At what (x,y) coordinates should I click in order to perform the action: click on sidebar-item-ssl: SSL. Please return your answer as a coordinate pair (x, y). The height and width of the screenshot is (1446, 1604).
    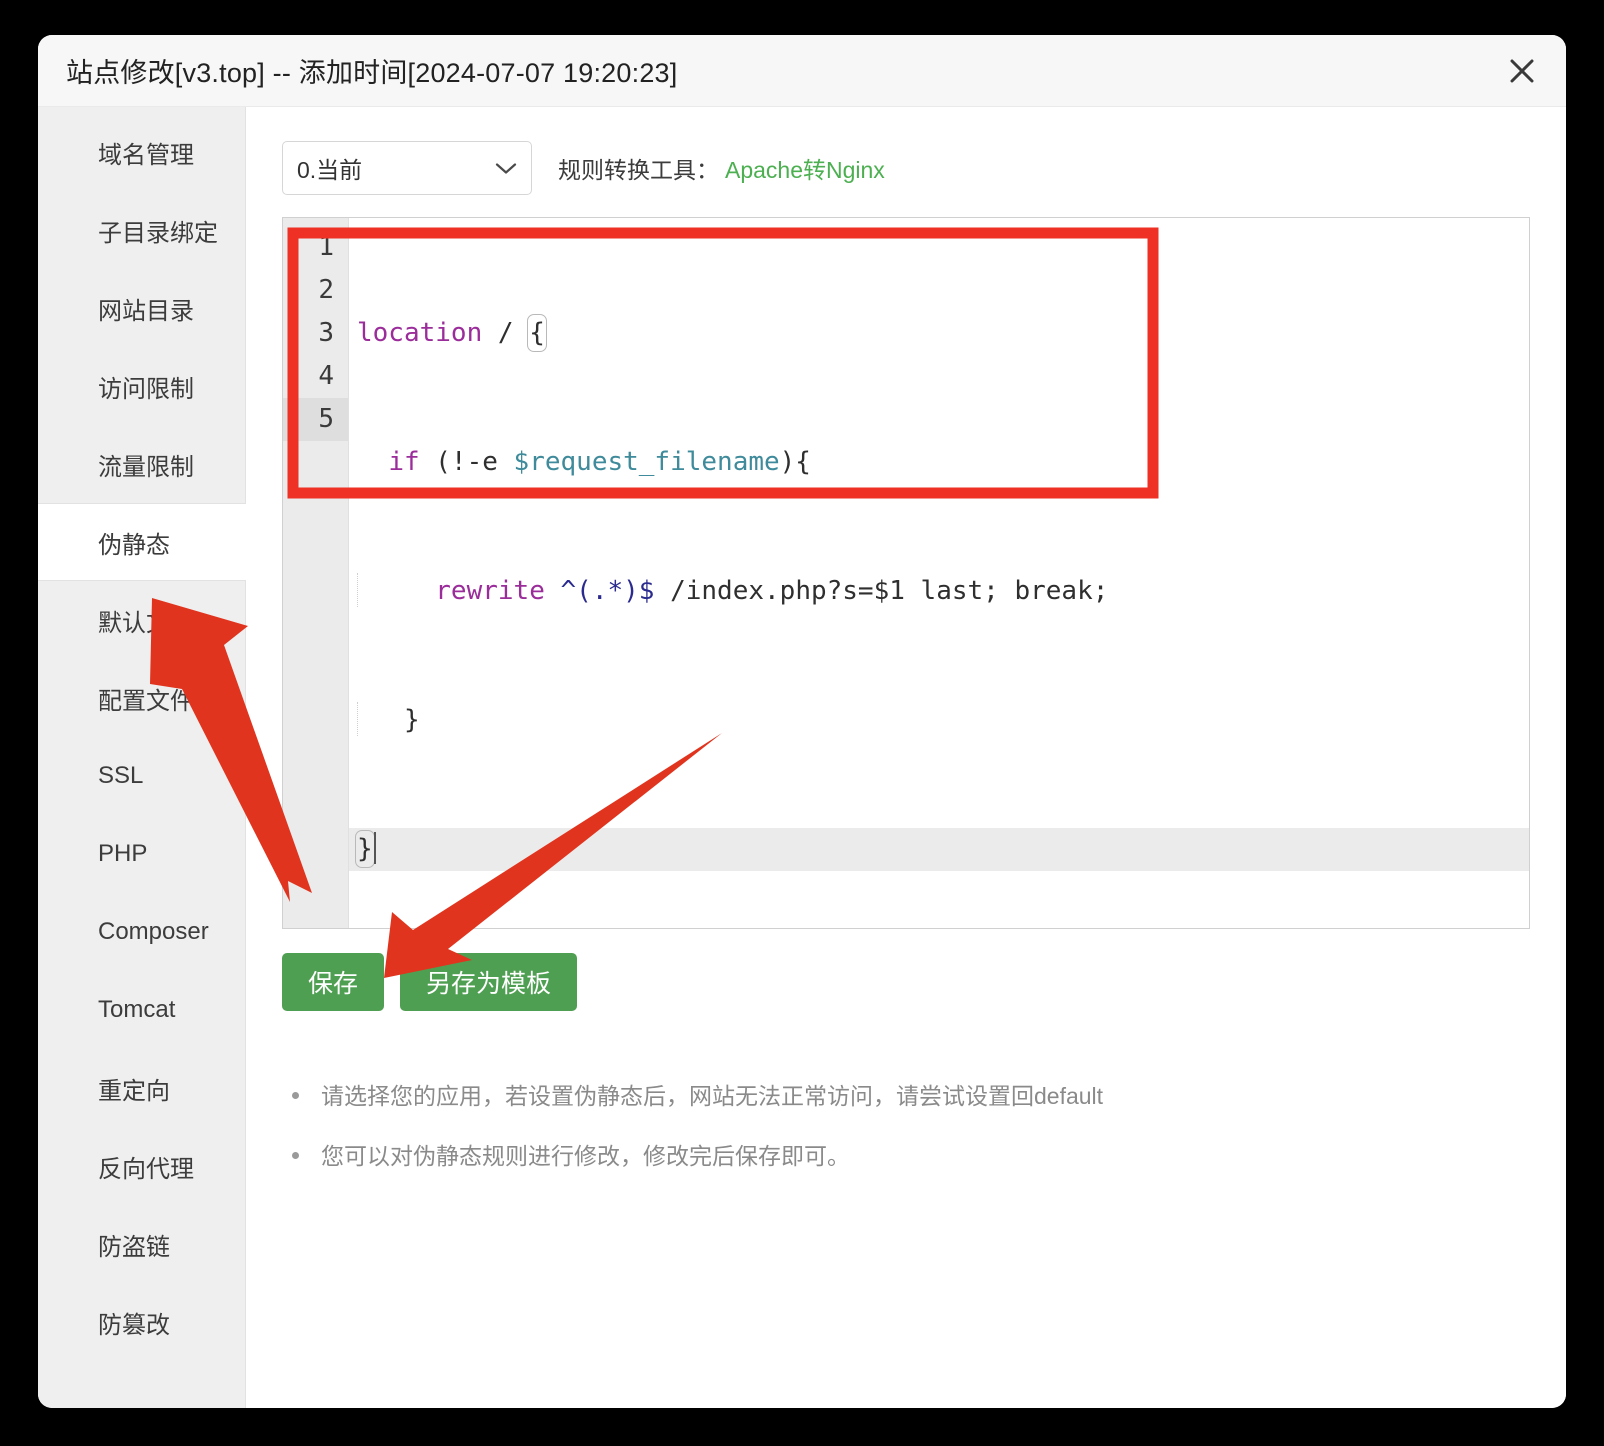
    Looking at the image, I should click on (141, 776).